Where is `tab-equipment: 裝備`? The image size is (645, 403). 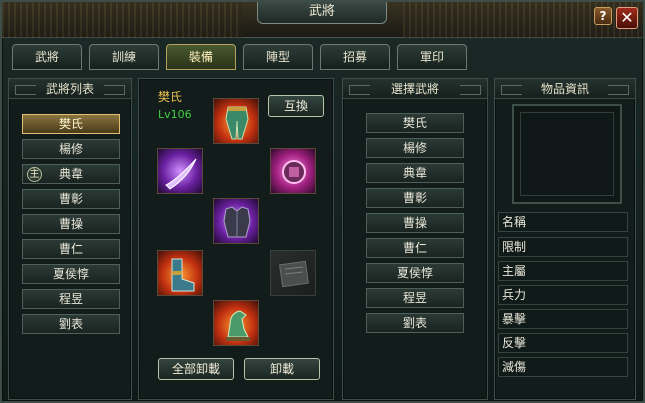
tab-equipment: 裝備 is located at coordinates (201, 57).